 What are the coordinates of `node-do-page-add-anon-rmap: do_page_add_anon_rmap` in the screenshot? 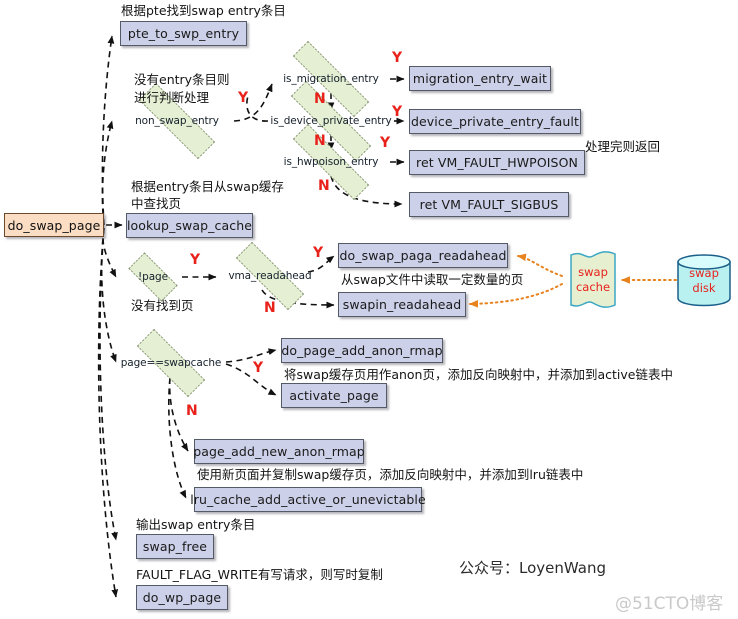 It's located at (362, 350).